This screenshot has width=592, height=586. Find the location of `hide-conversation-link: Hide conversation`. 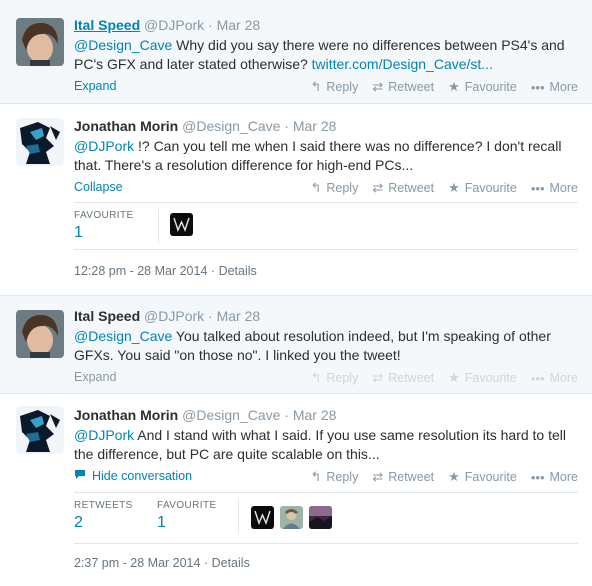

hide-conversation-link: Hide conversation is located at coordinates (133, 476).